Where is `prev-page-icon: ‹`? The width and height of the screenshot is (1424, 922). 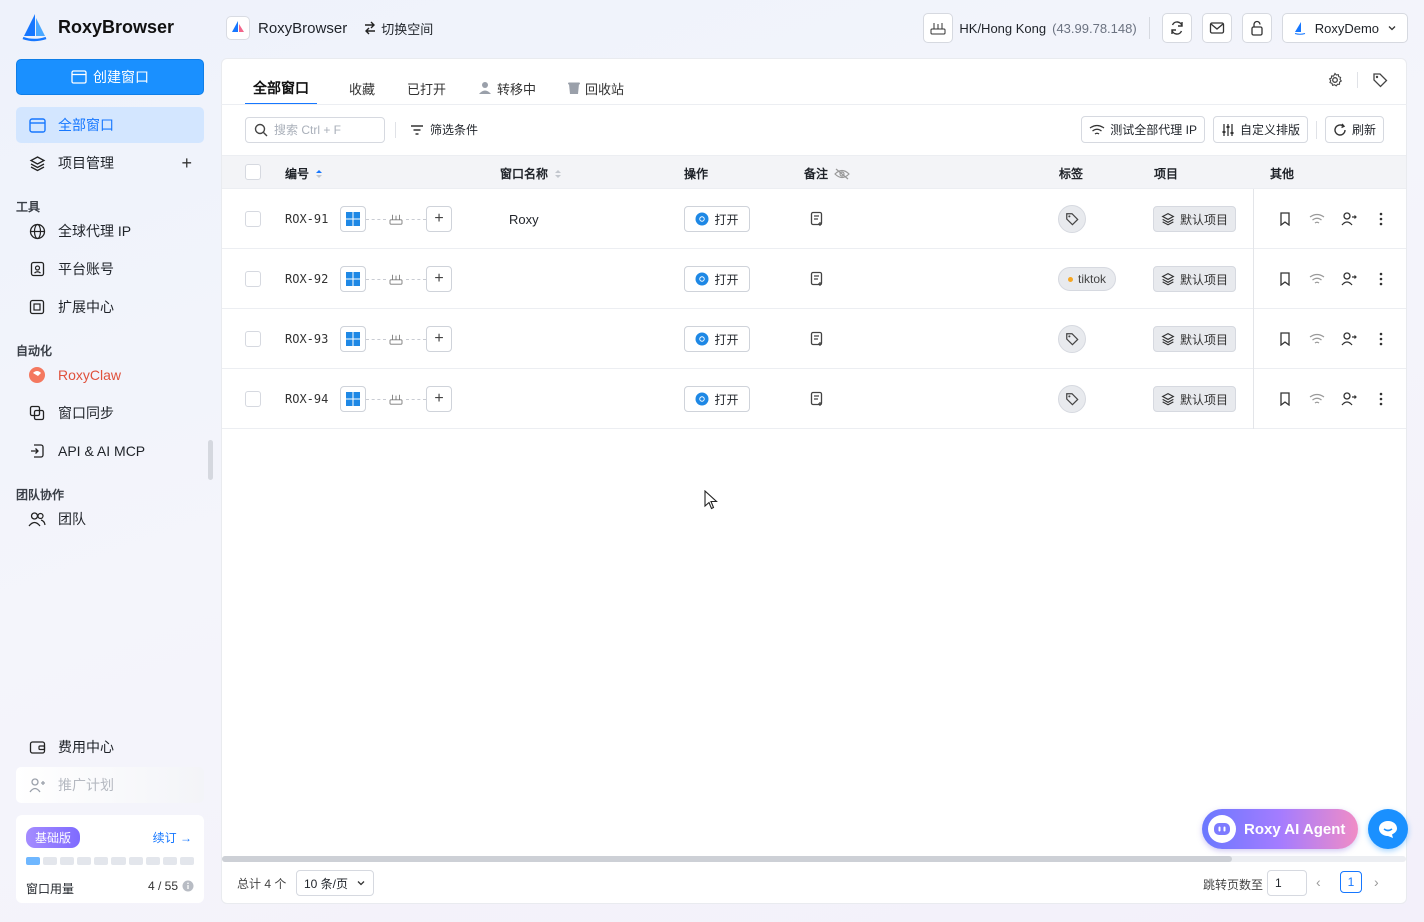 prev-page-icon: ‹ is located at coordinates (1318, 882).